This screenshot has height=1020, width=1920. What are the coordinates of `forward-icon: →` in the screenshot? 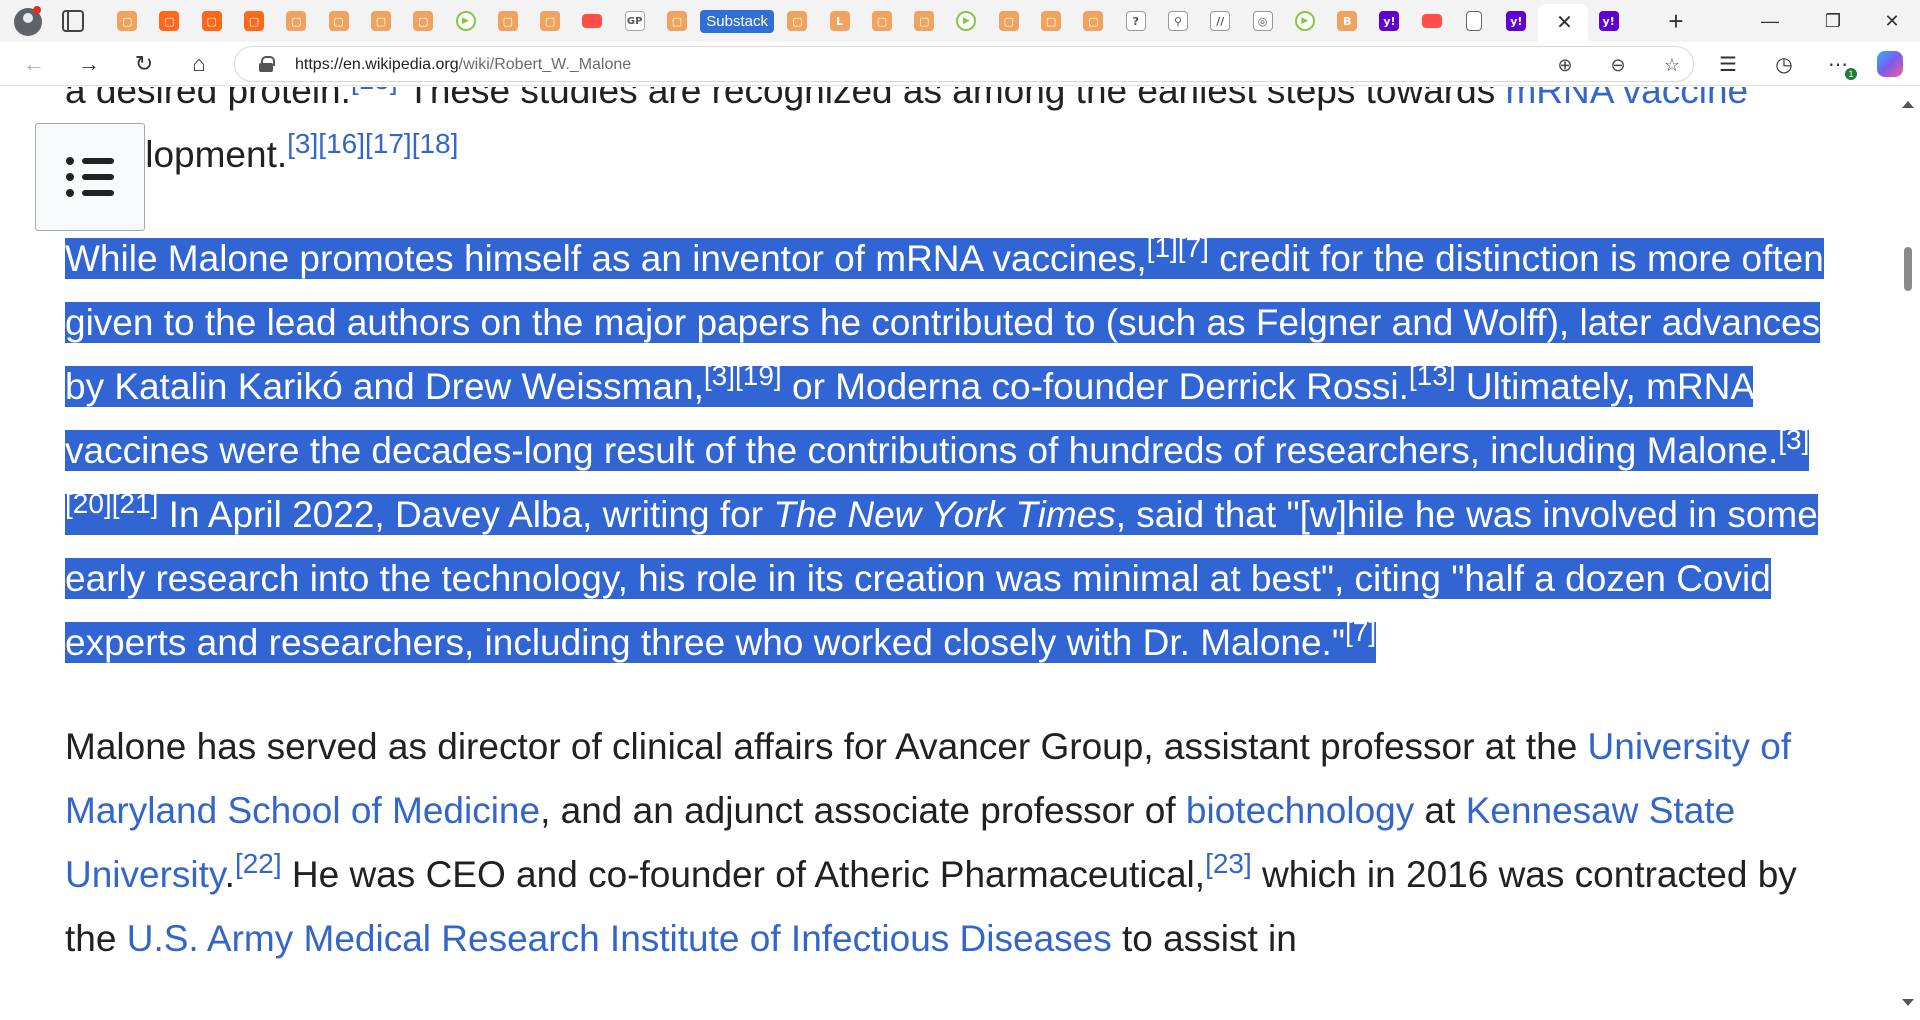 It's located at (89, 64).